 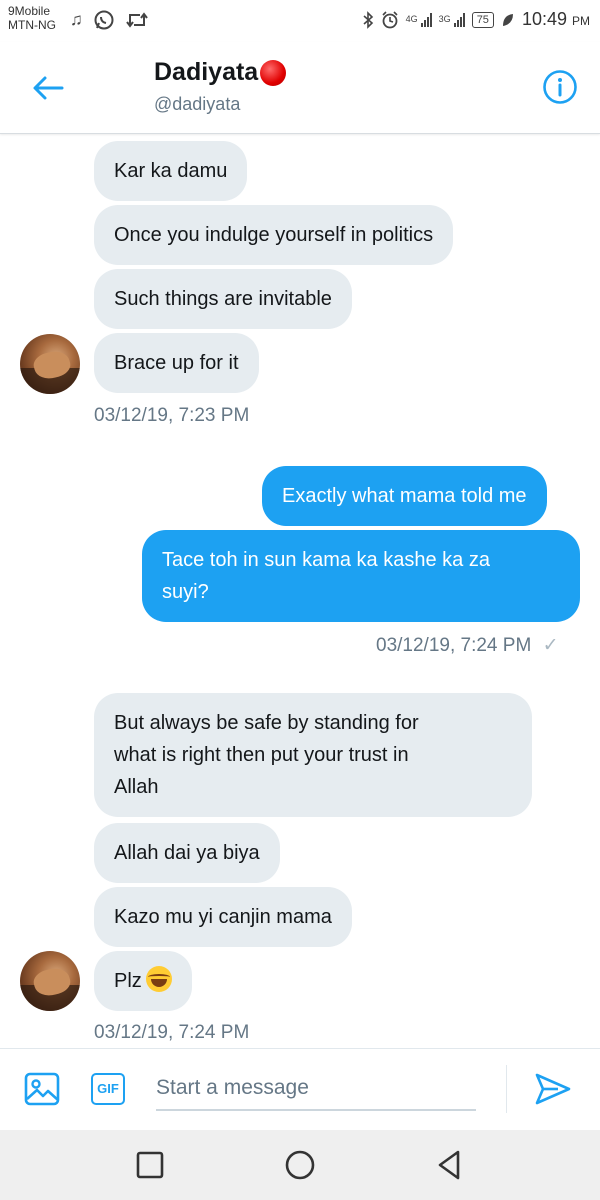 What do you see at coordinates (261, 755) in the screenshot?
I see `message-text-line: what is right then put your trust in` at bounding box center [261, 755].